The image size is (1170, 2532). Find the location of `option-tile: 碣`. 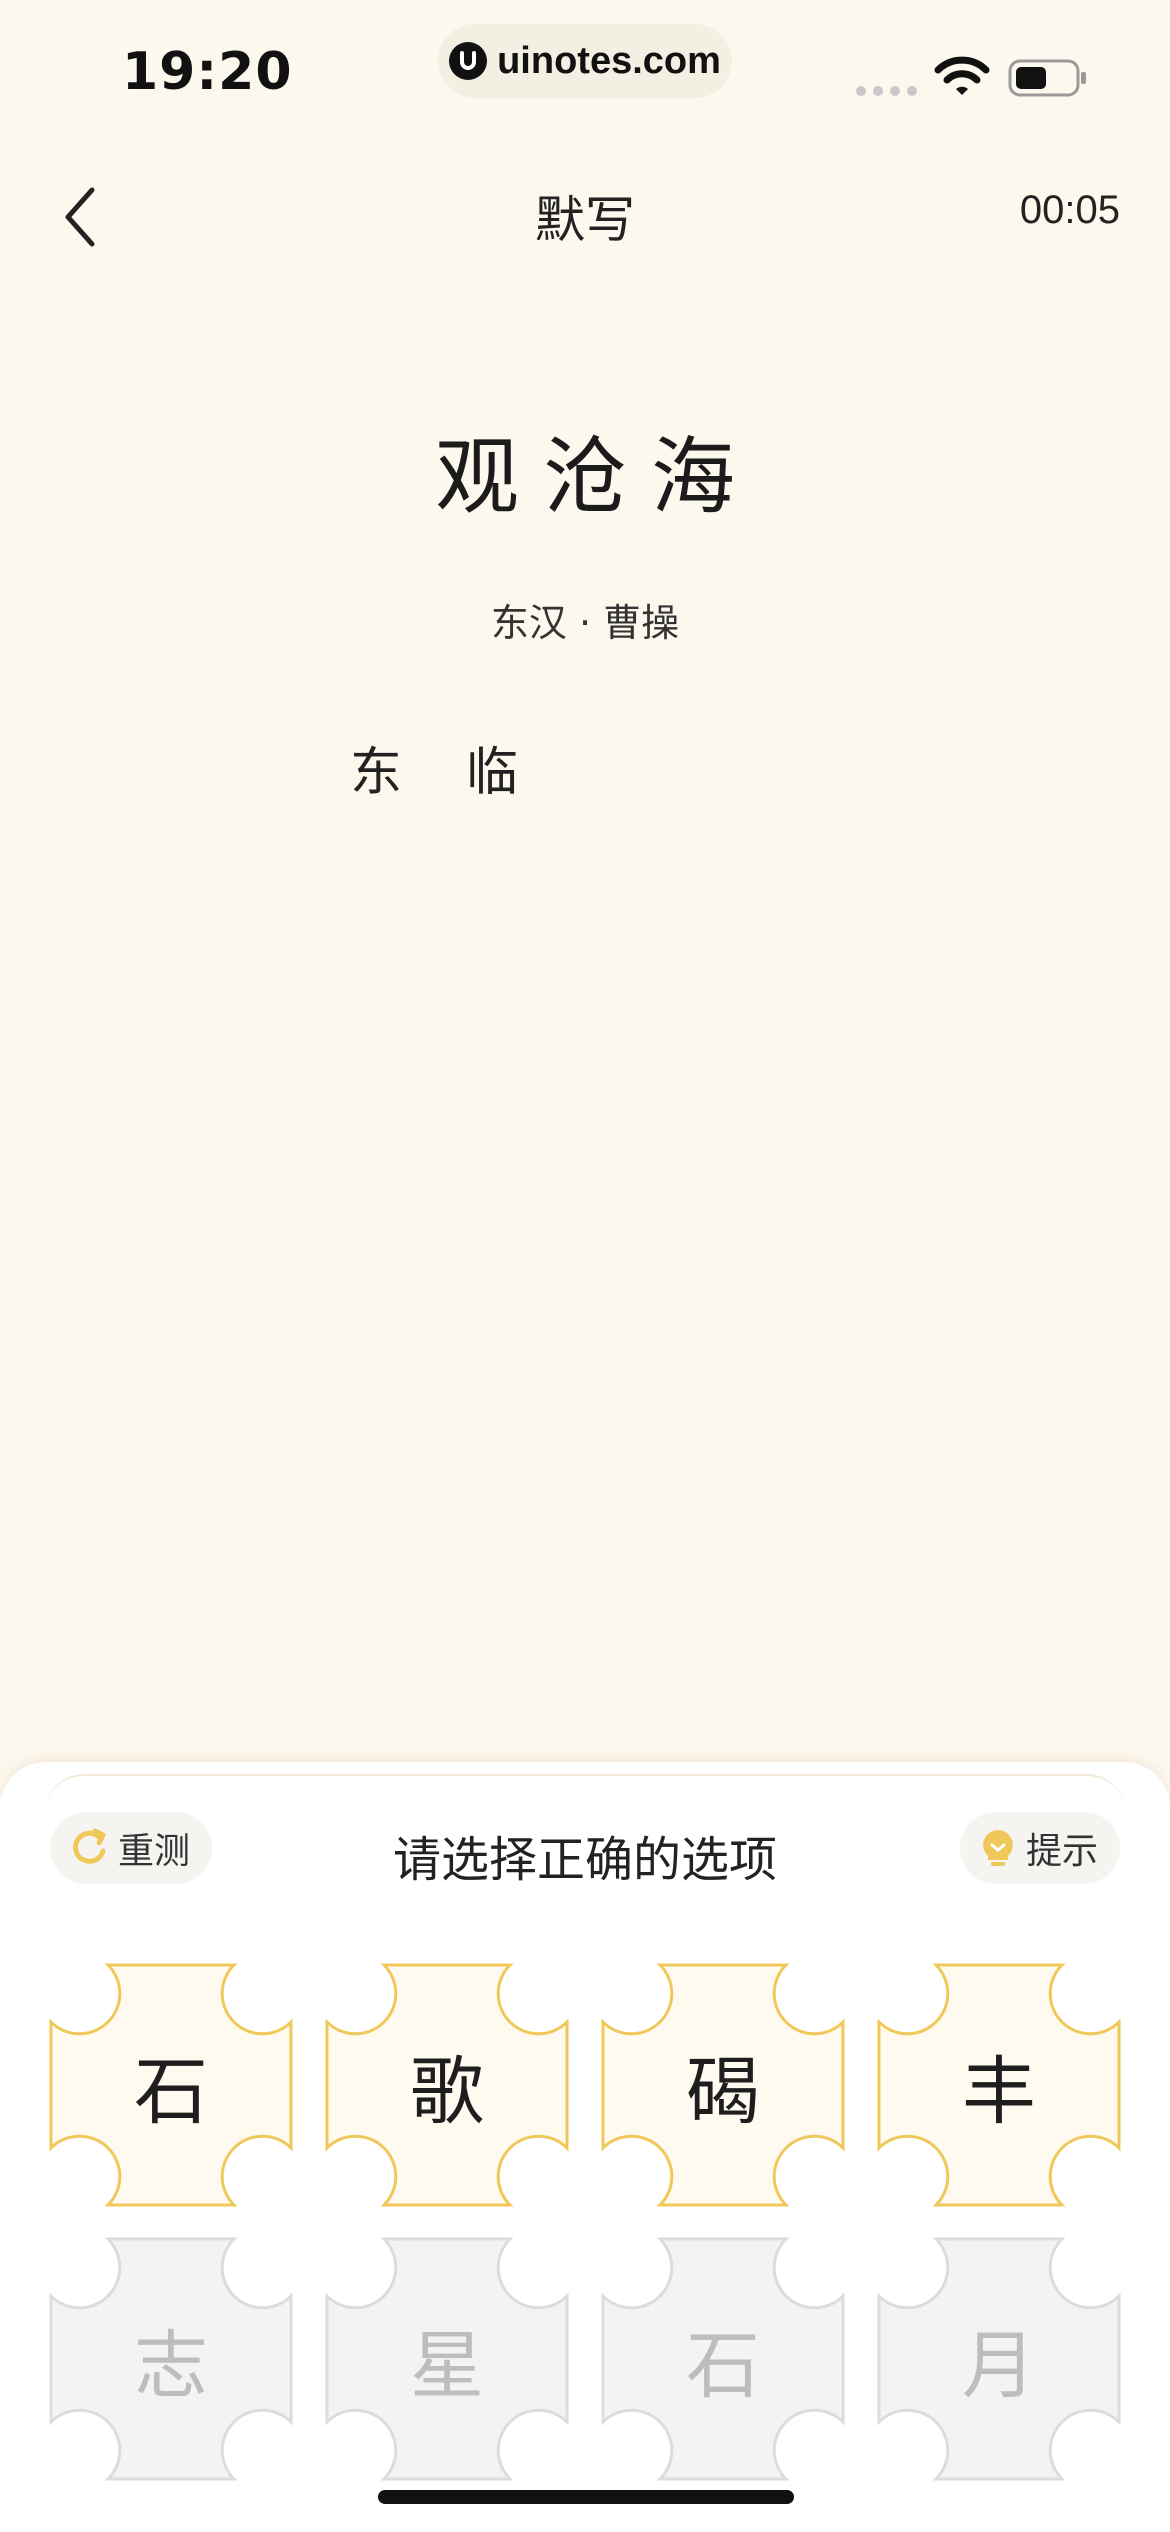

option-tile: 碣 is located at coordinates (723, 2085).